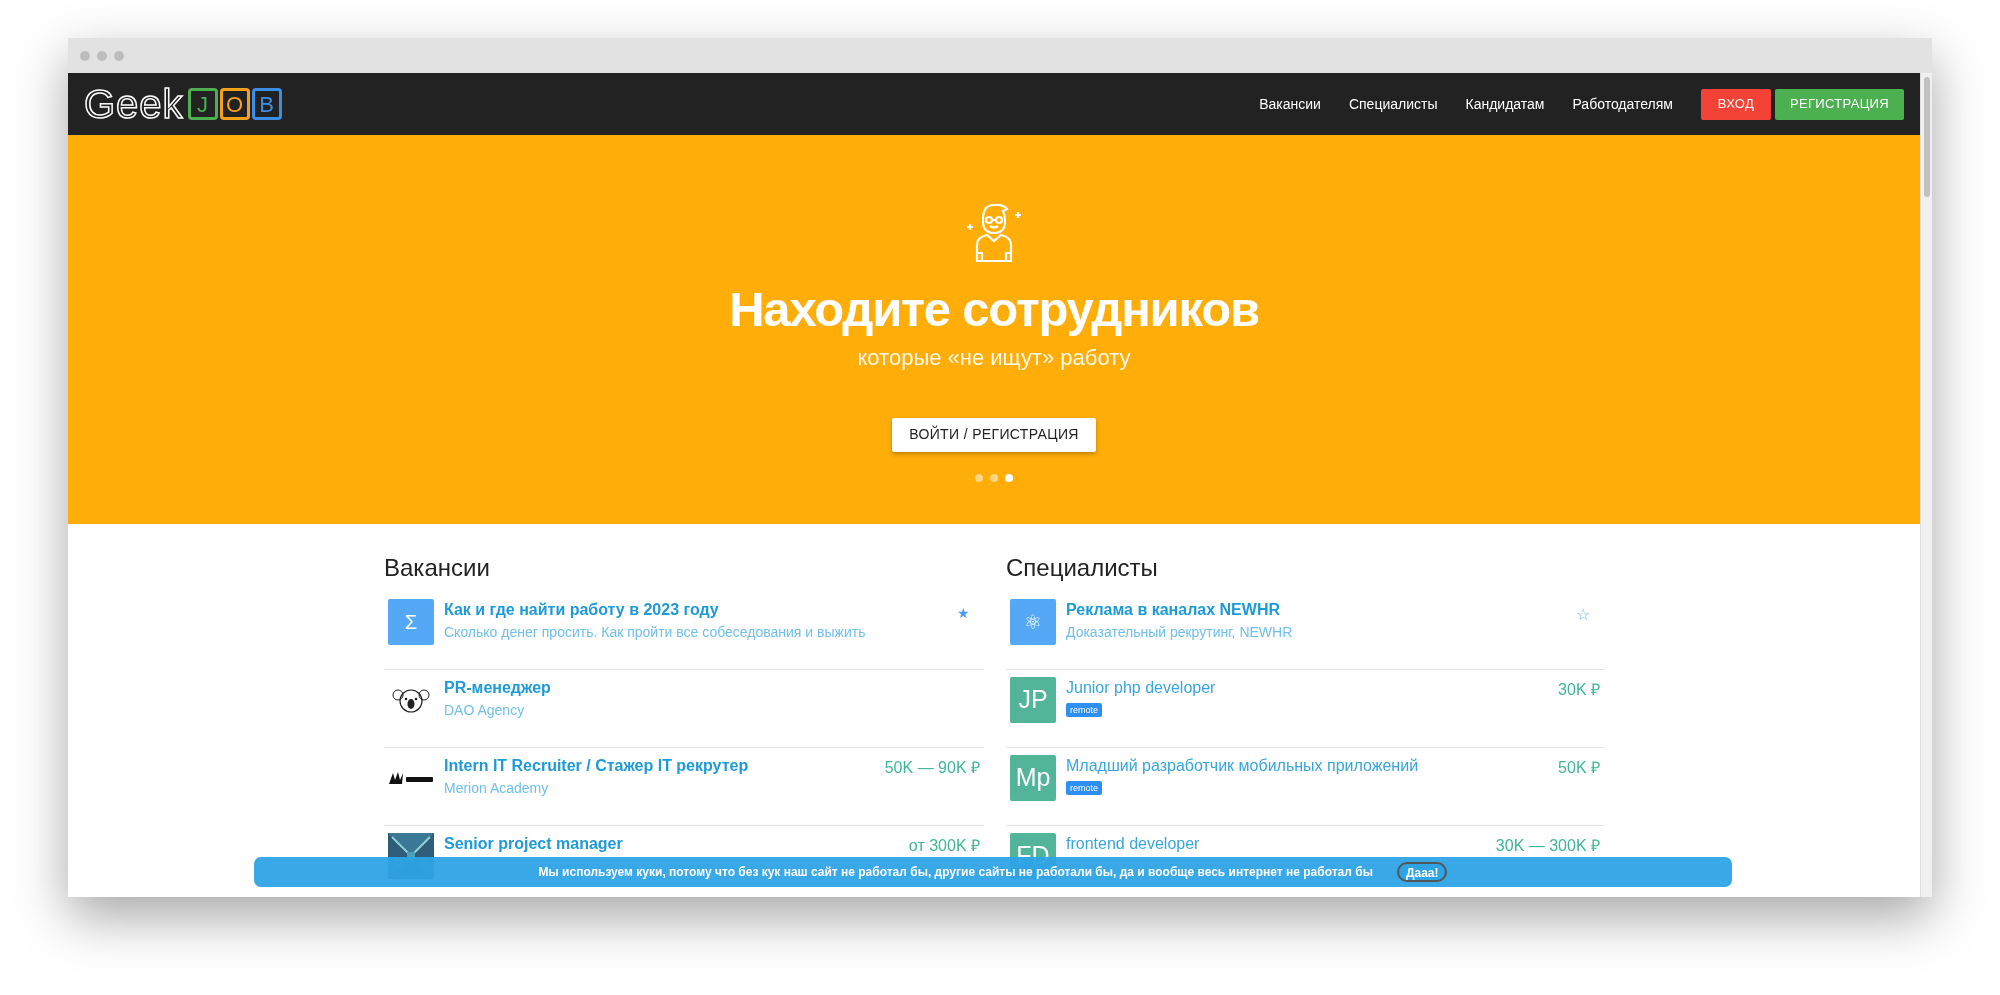  I want to click on login-button: ВХОД, so click(1735, 104).